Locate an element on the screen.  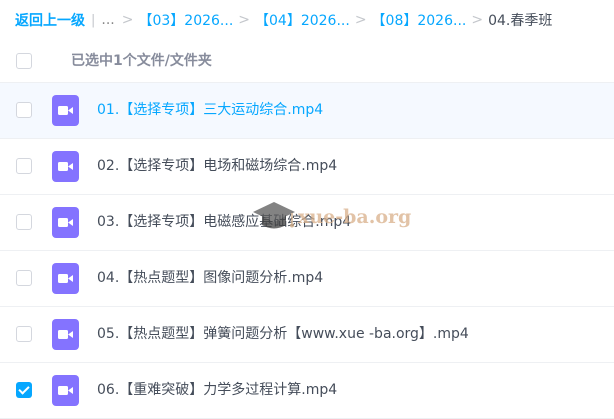
selection-header: 已选中1个文件/文件夹 is located at coordinates (307, 61).